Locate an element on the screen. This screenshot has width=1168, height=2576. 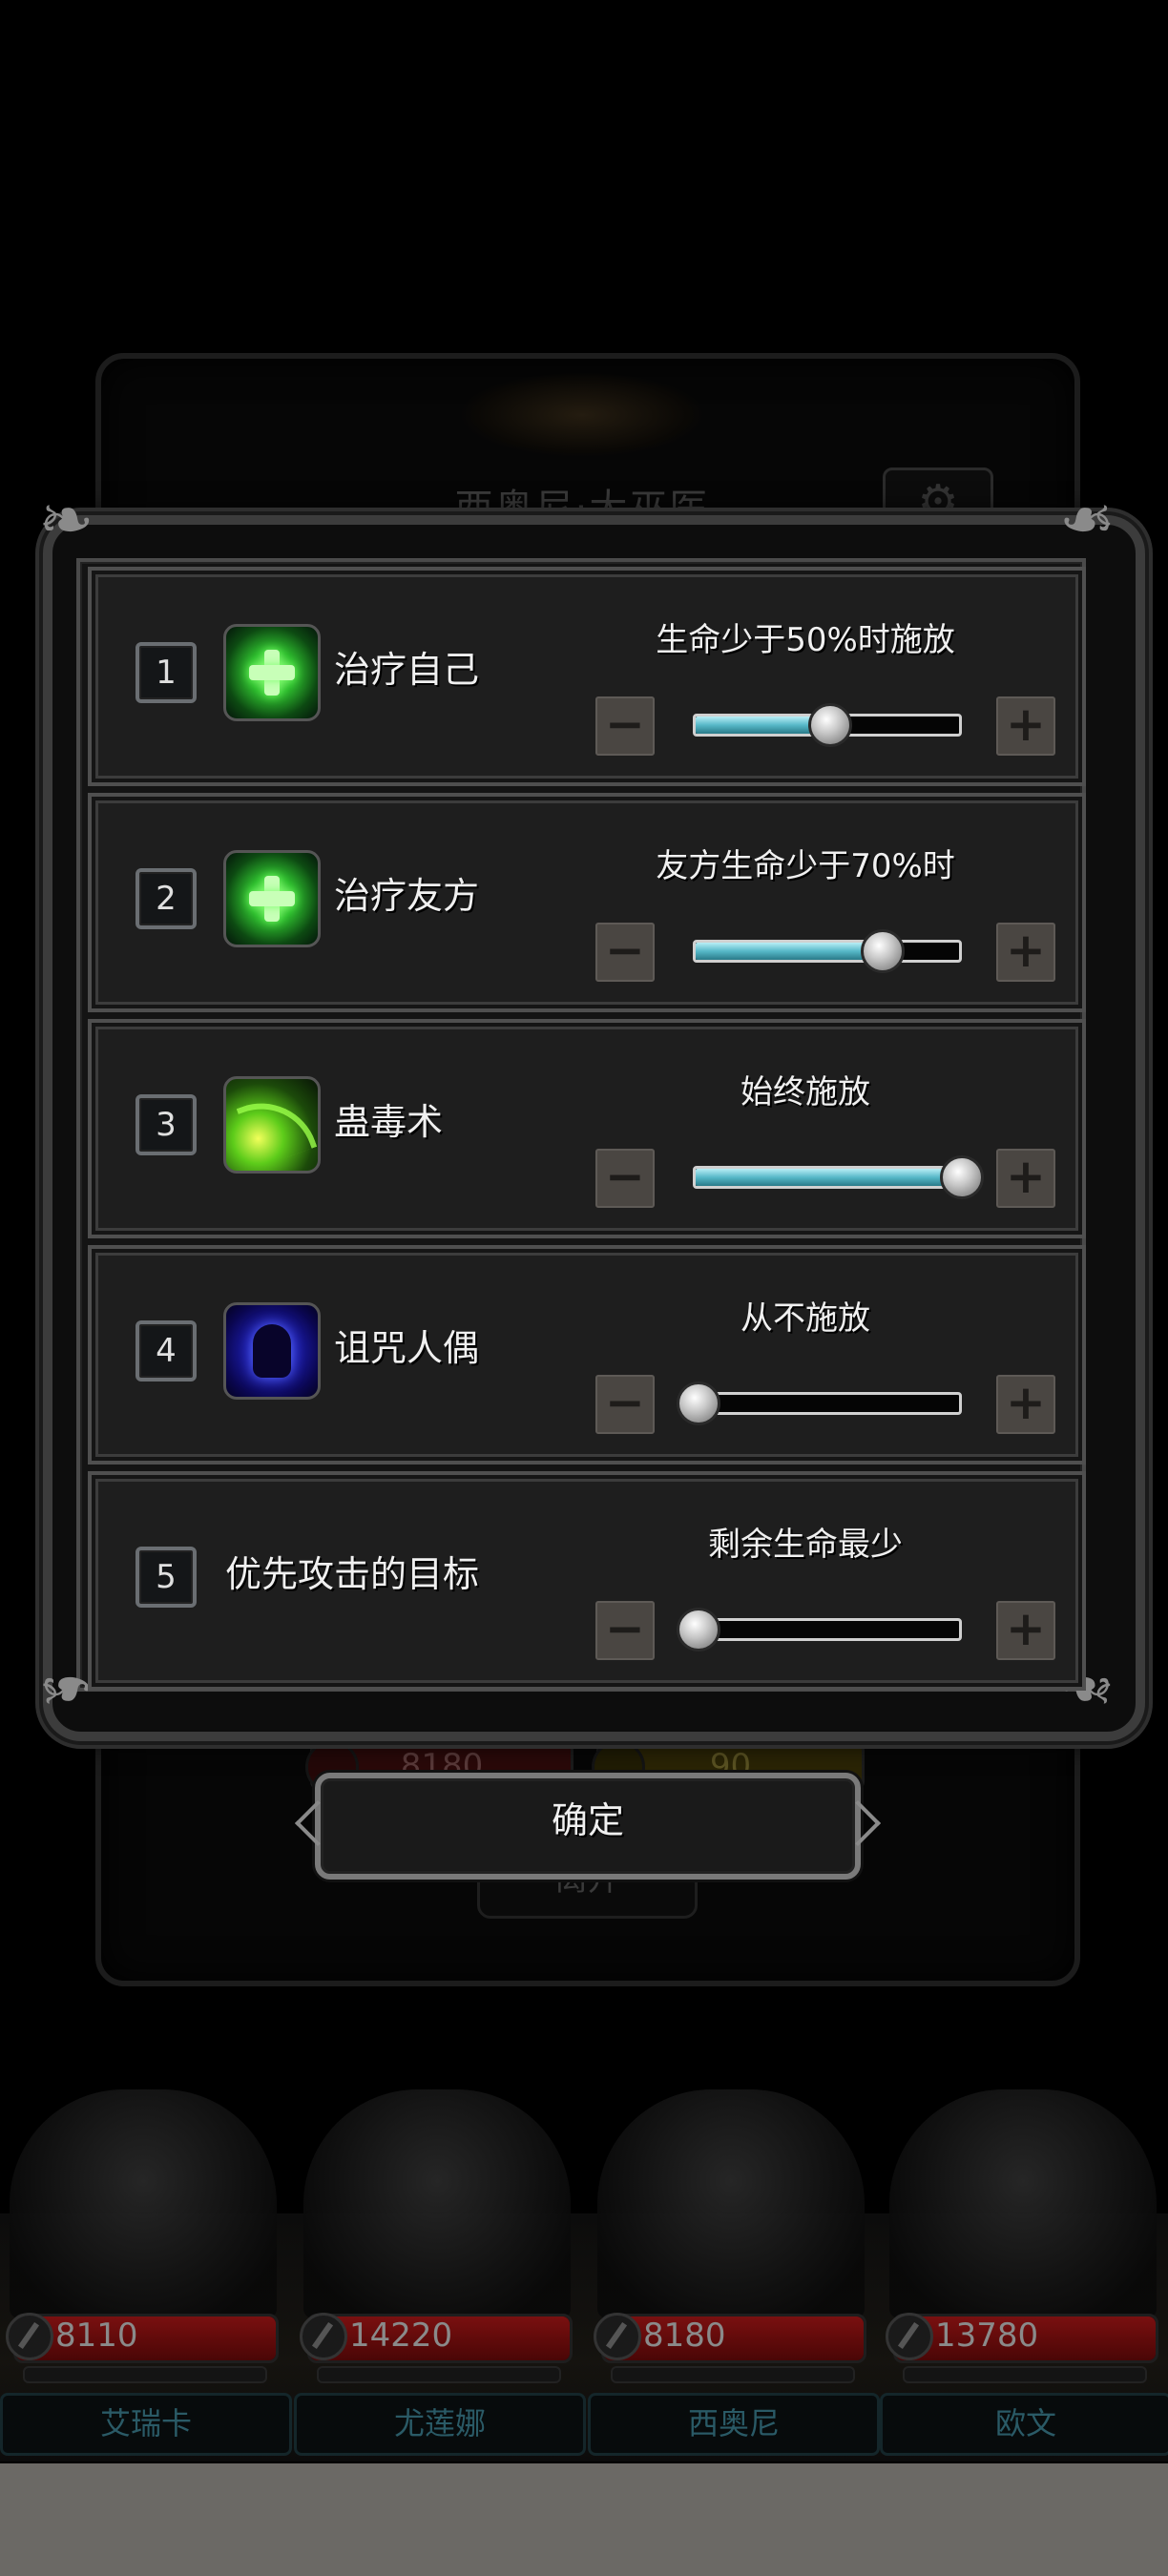
hero-card: 8110 艾瑞卡 is located at coordinates (146, 2275).